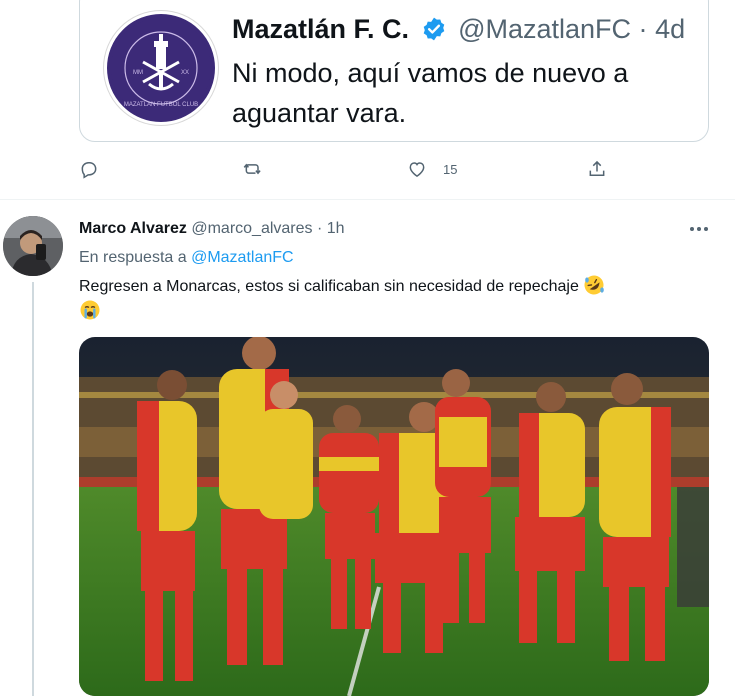 The image size is (735, 696). I want to click on share-icon, so click(597, 168).